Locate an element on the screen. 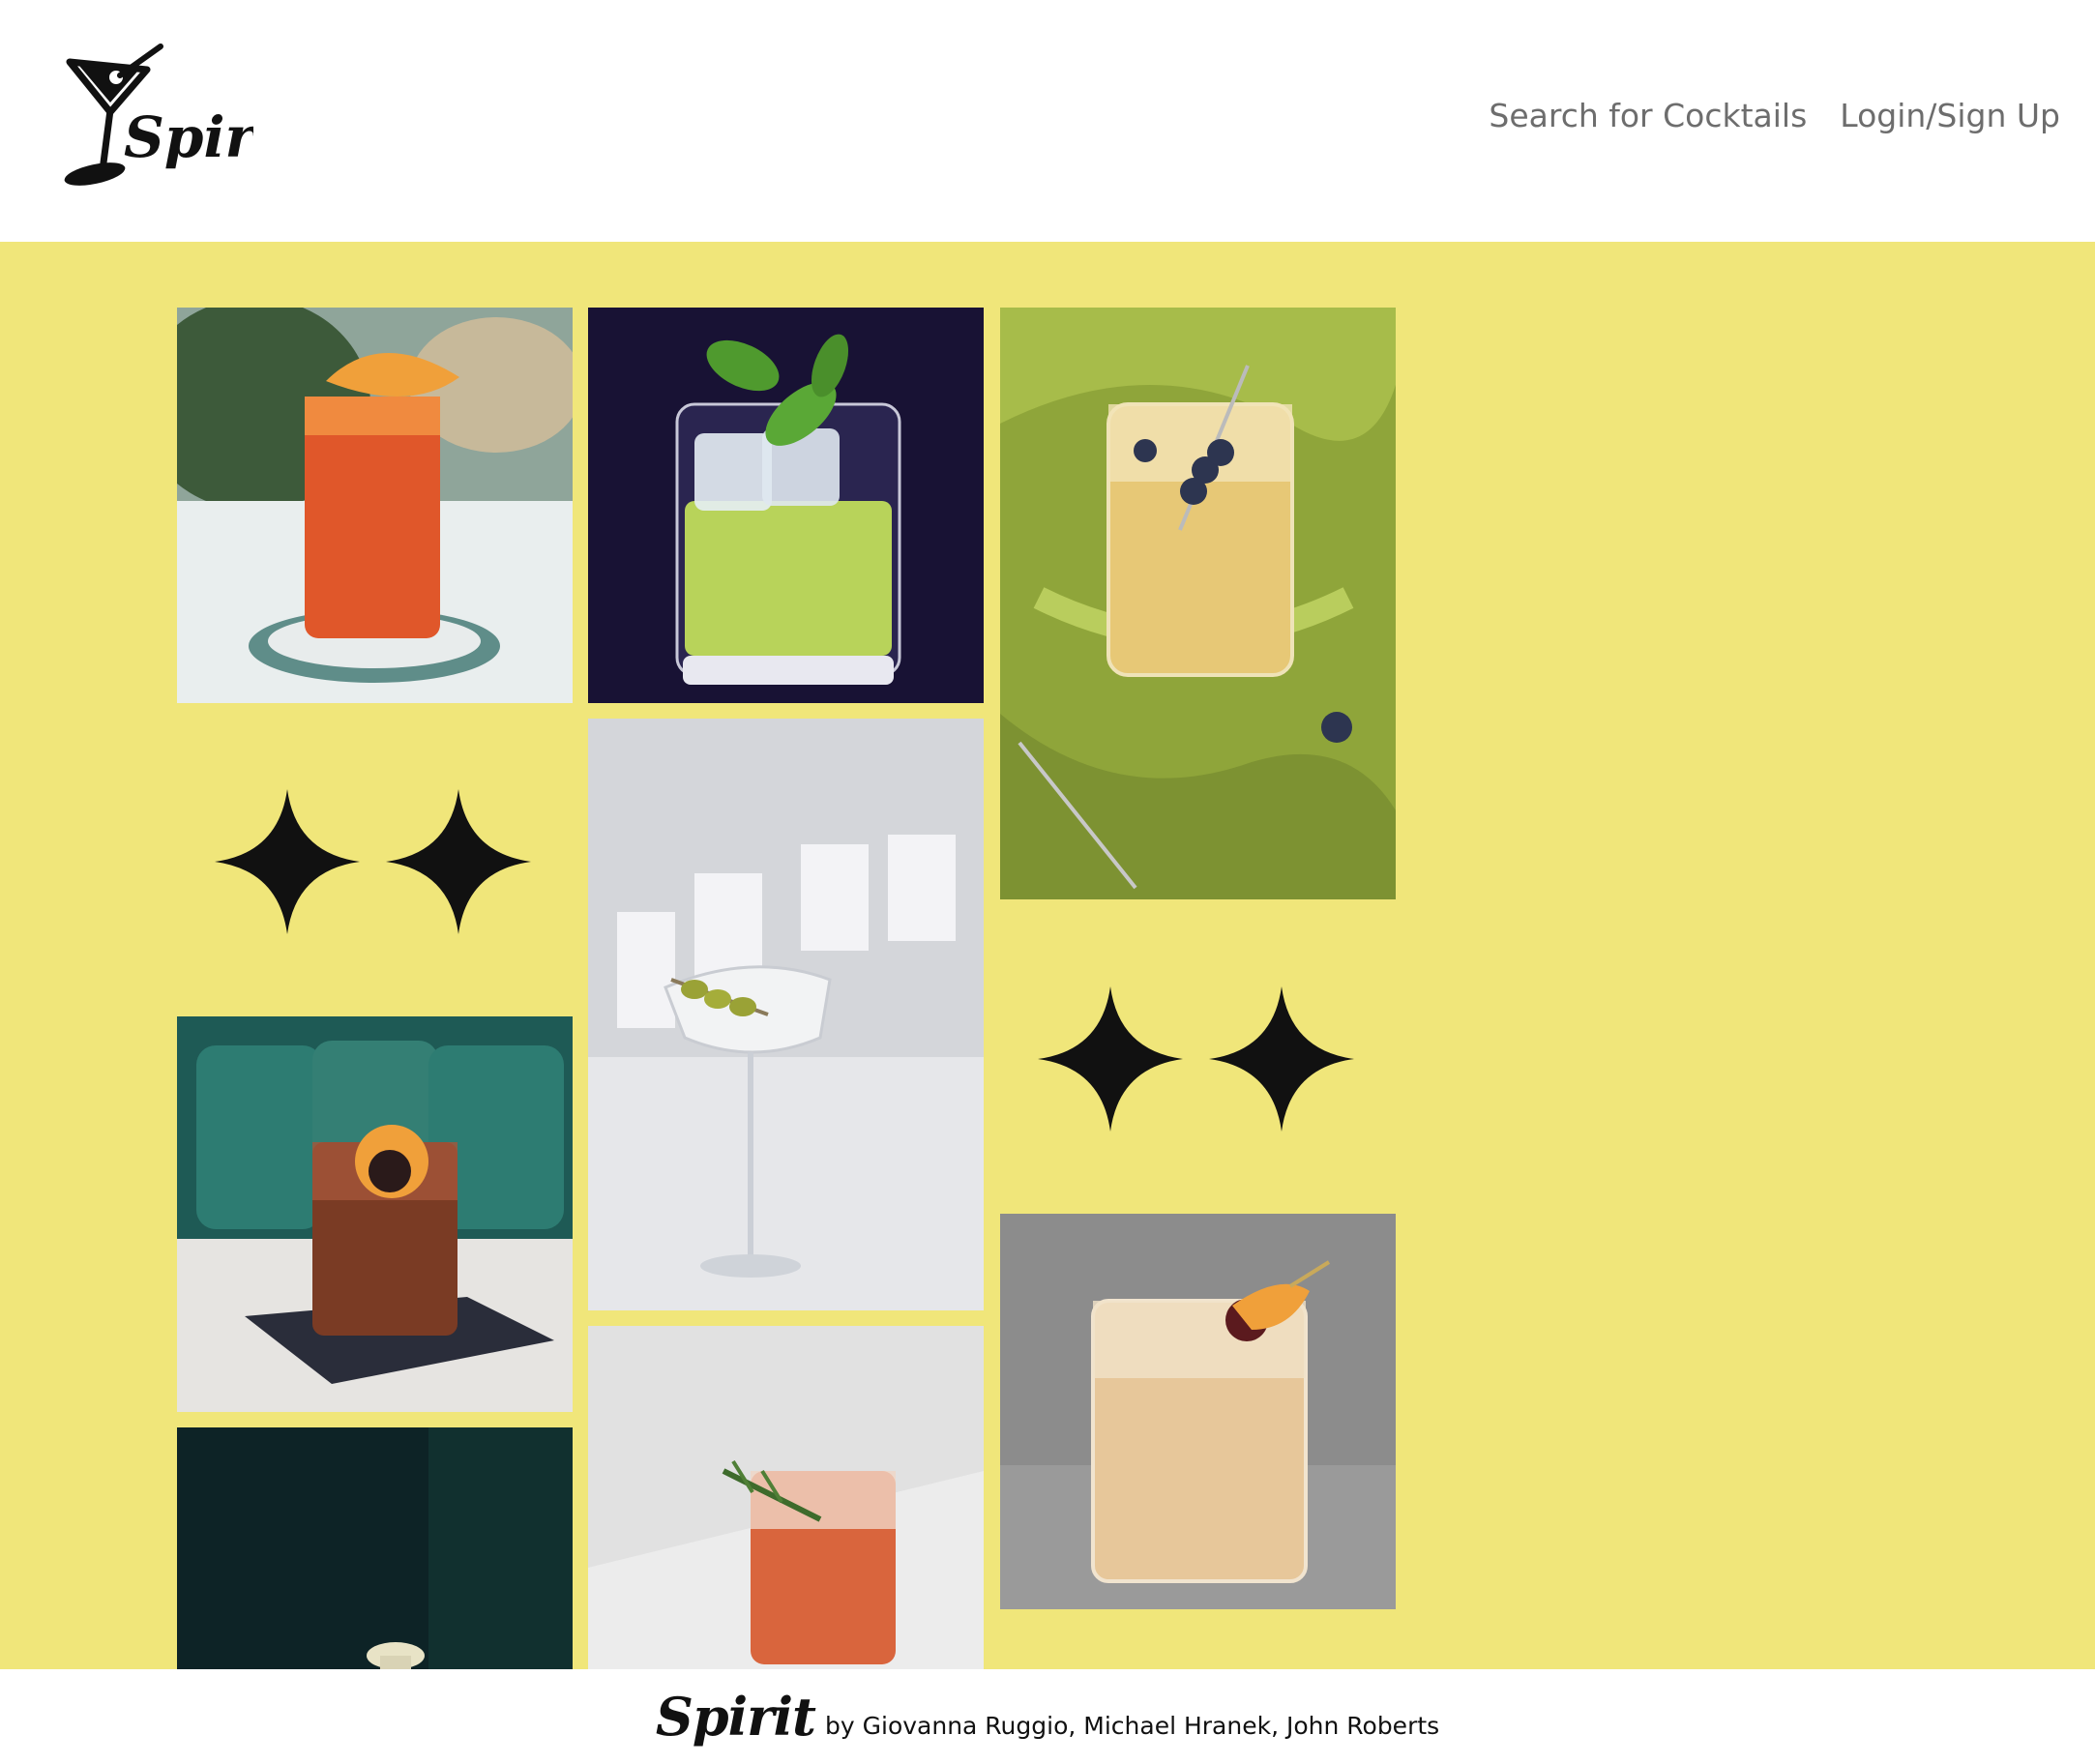  blueberry-highball-cocktail is located at coordinates (1198, 603).